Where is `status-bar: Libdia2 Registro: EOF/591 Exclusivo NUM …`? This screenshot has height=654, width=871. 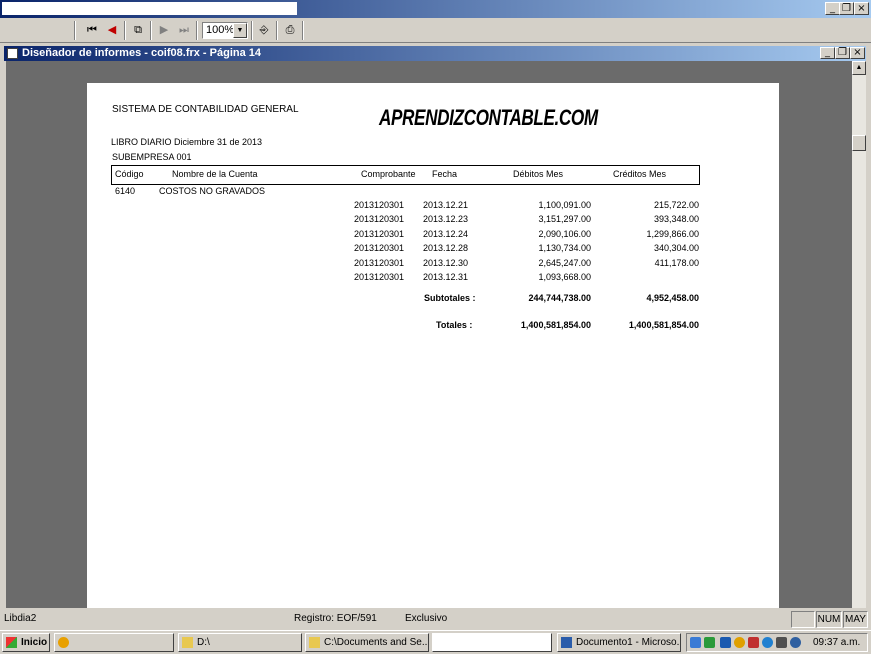 status-bar: Libdia2 Registro: EOF/591 Exclusivo NUM … is located at coordinates (435, 619).